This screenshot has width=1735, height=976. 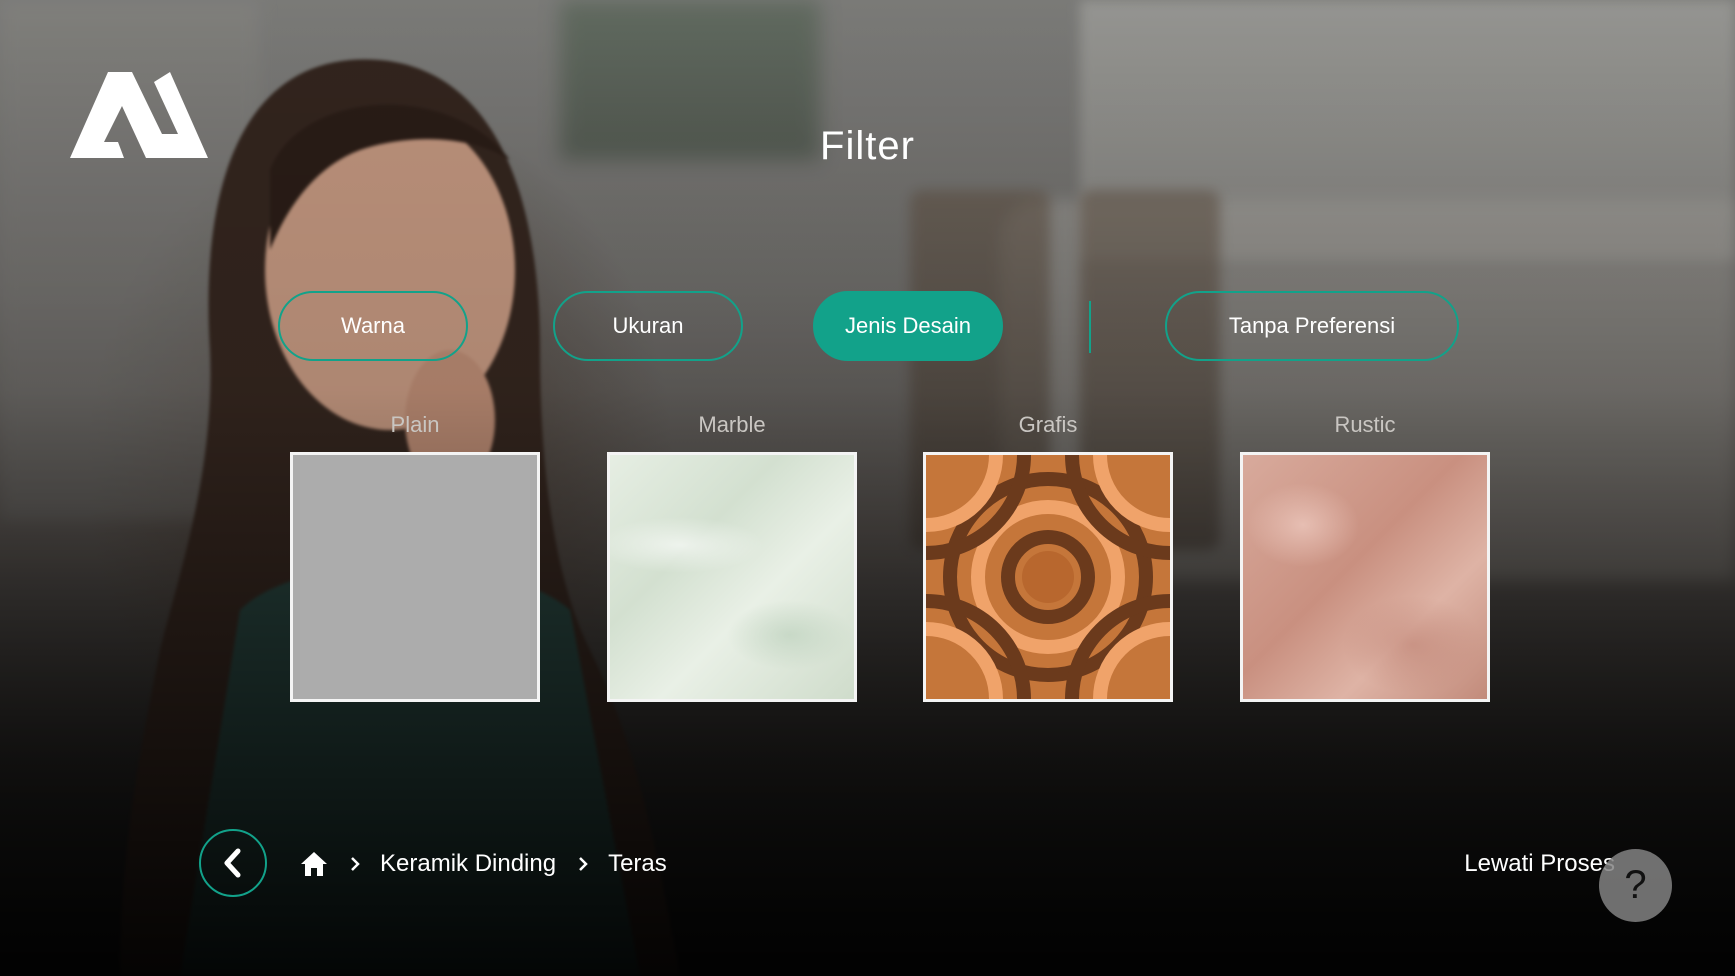 I want to click on option-label: Plain, so click(x=415, y=424).